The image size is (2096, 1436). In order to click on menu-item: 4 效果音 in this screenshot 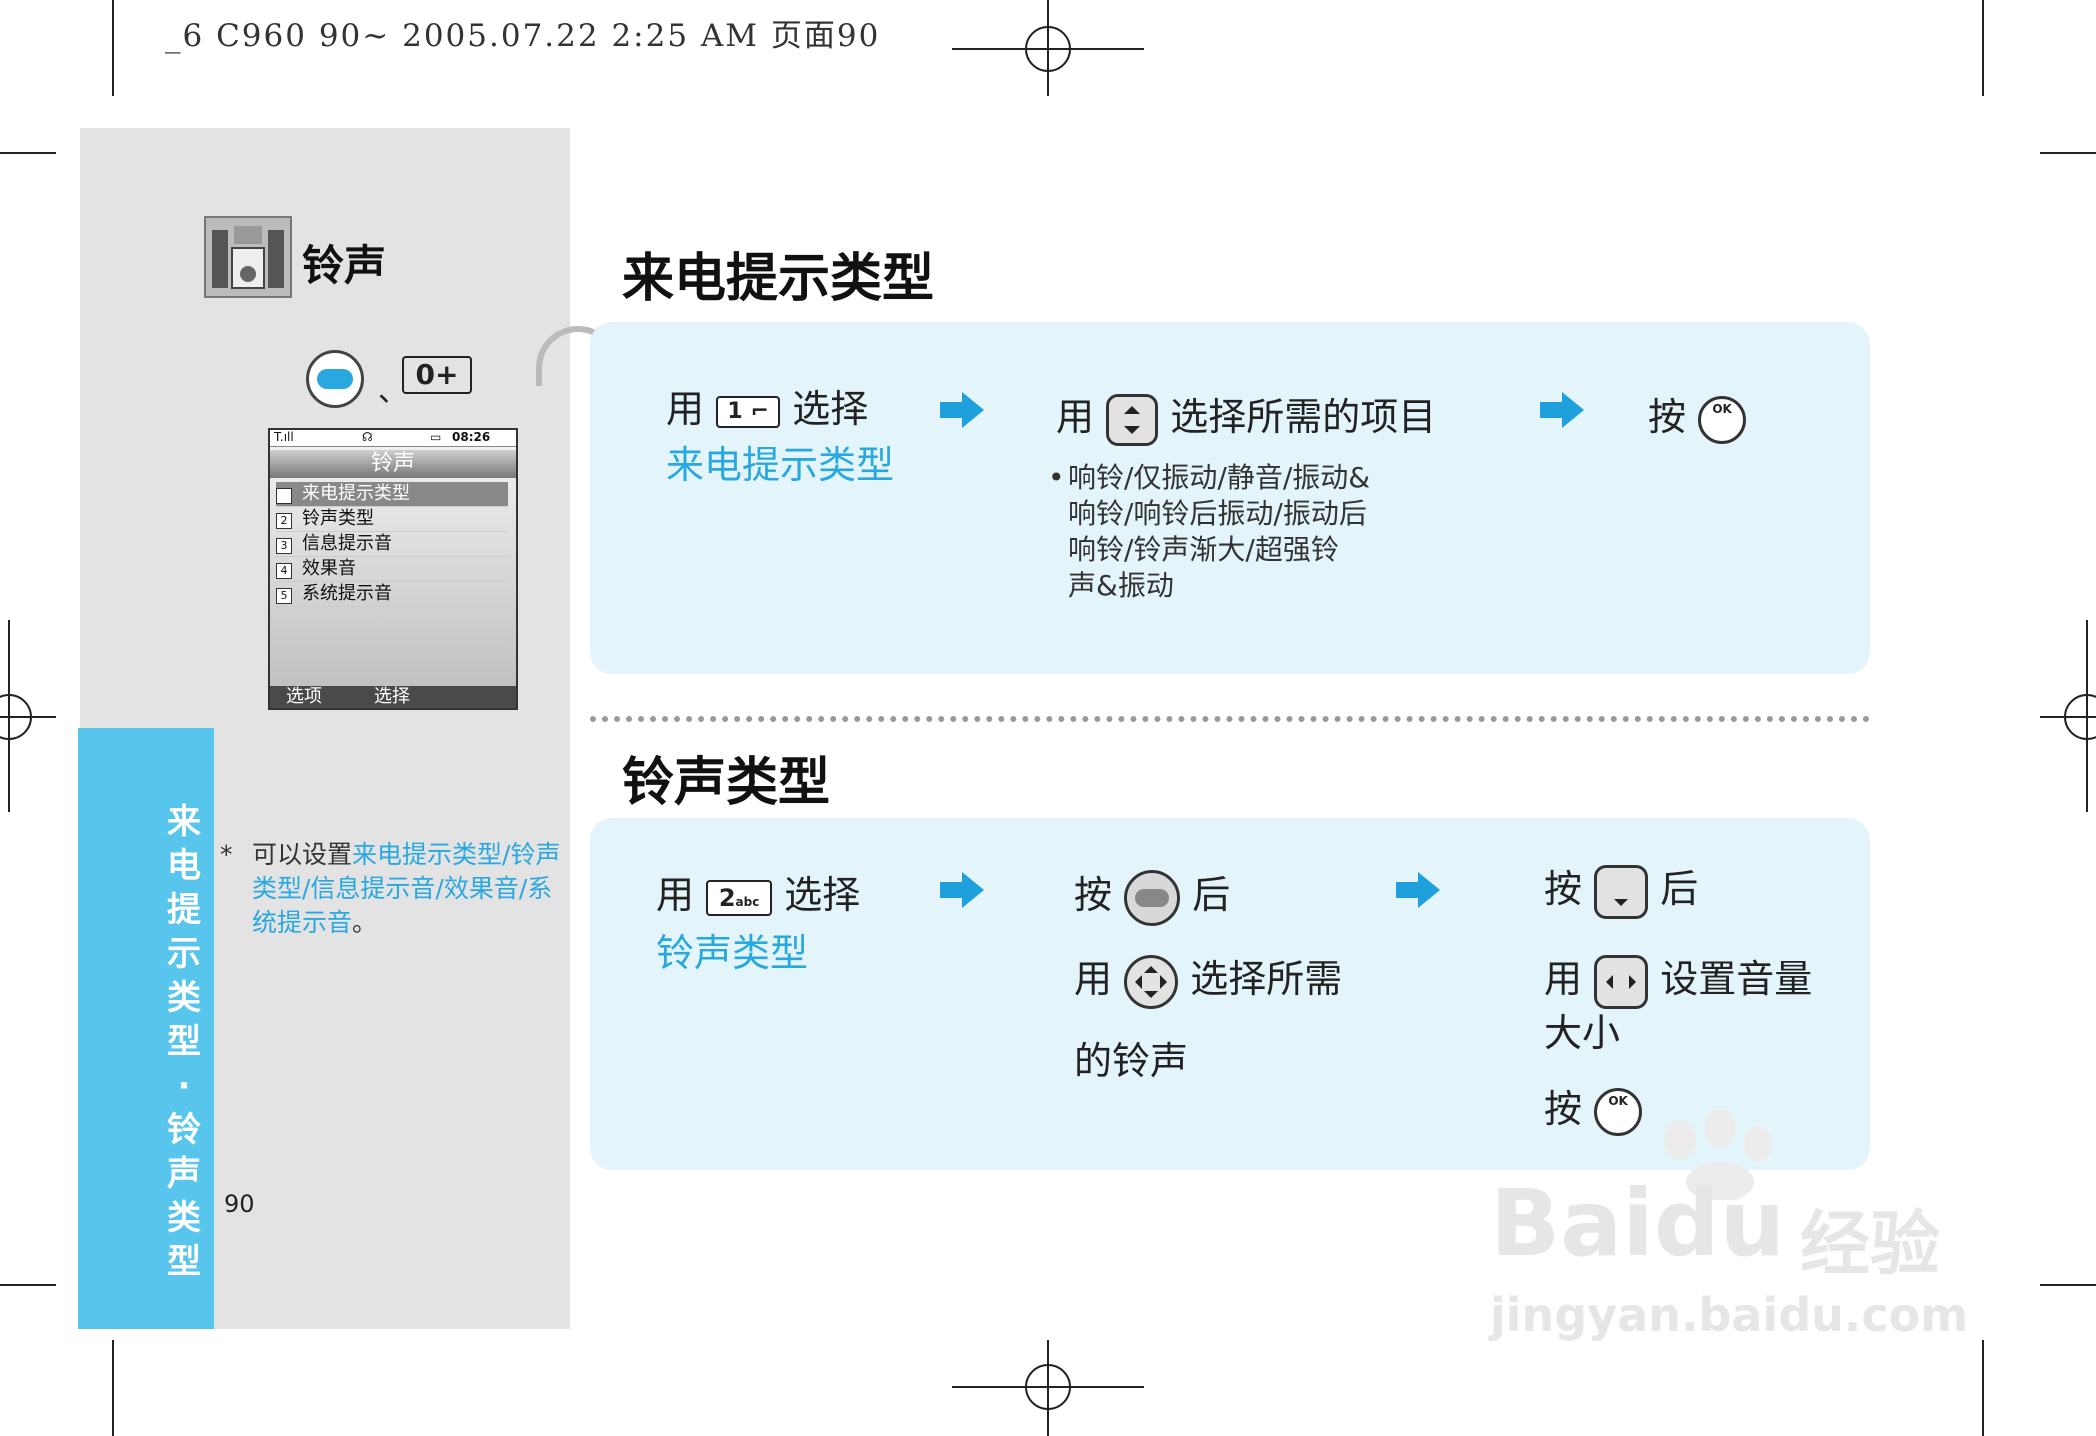, I will do `click(392, 569)`.